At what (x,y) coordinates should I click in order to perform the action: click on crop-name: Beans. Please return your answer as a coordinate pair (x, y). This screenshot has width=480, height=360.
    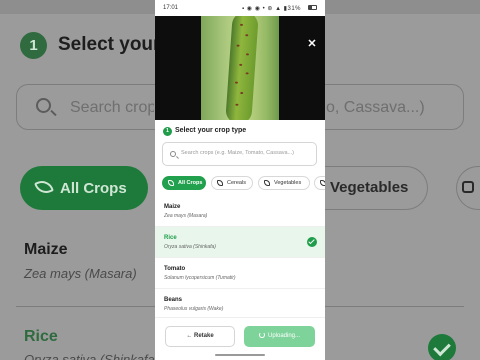
    Looking at the image, I should click on (173, 300).